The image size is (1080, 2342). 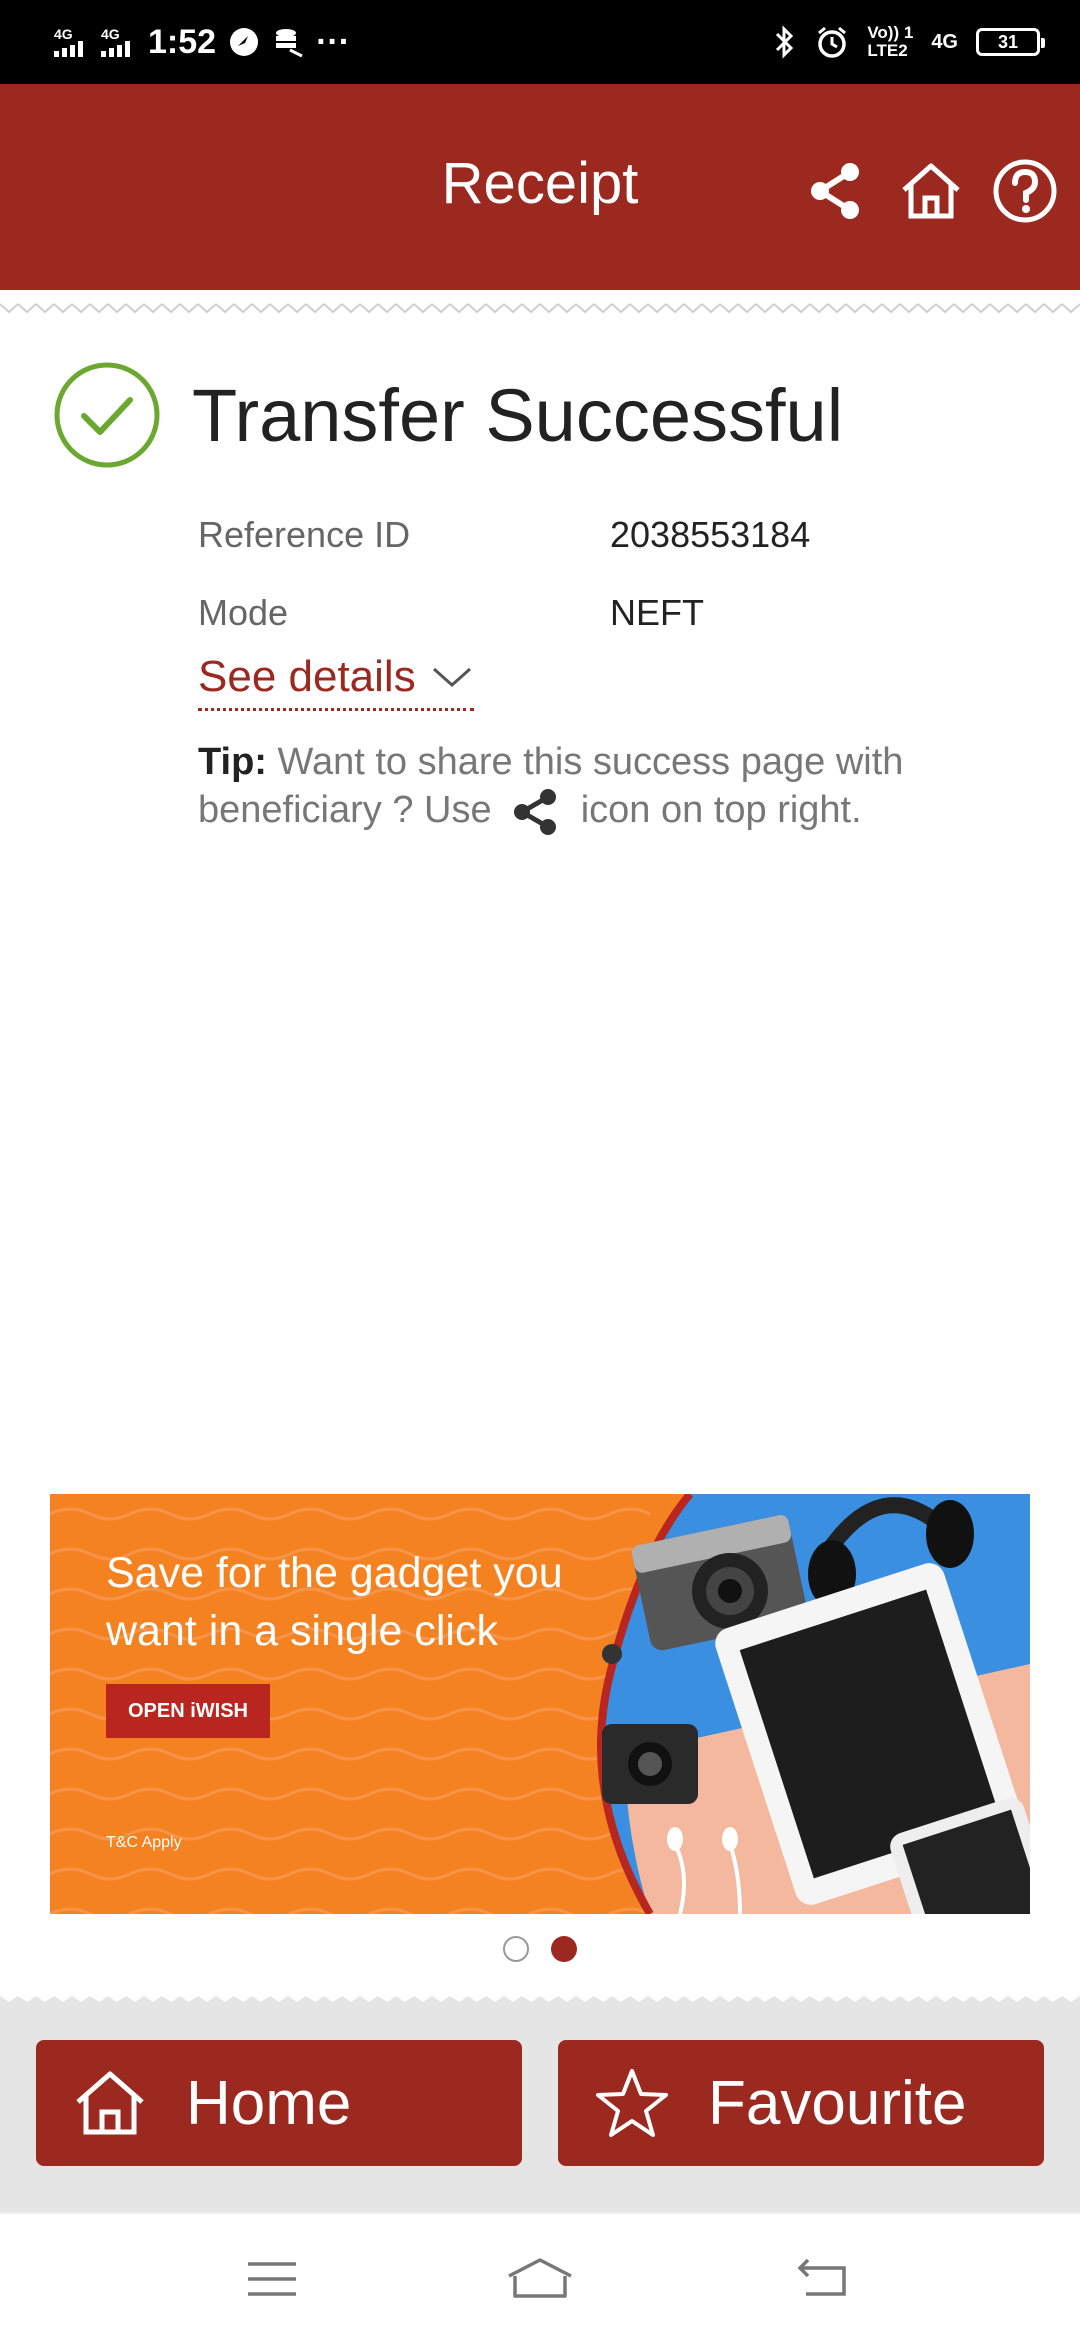 I want to click on clock: 1:52, so click(x=182, y=41).